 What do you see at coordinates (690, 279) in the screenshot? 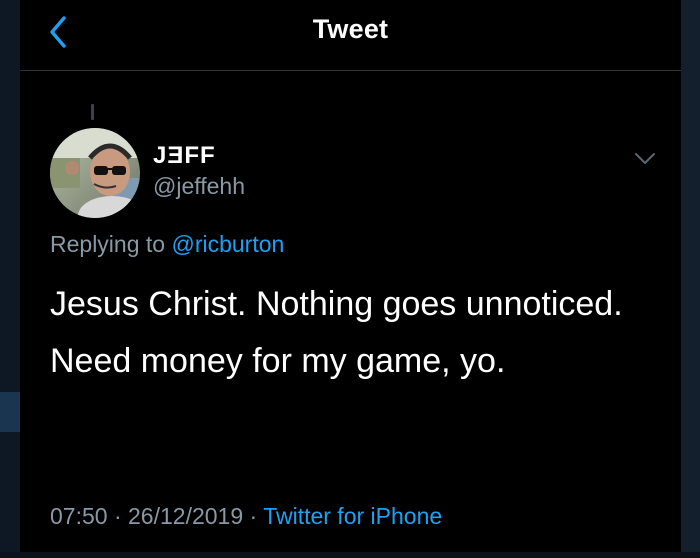
I see `background-right-strip` at bounding box center [690, 279].